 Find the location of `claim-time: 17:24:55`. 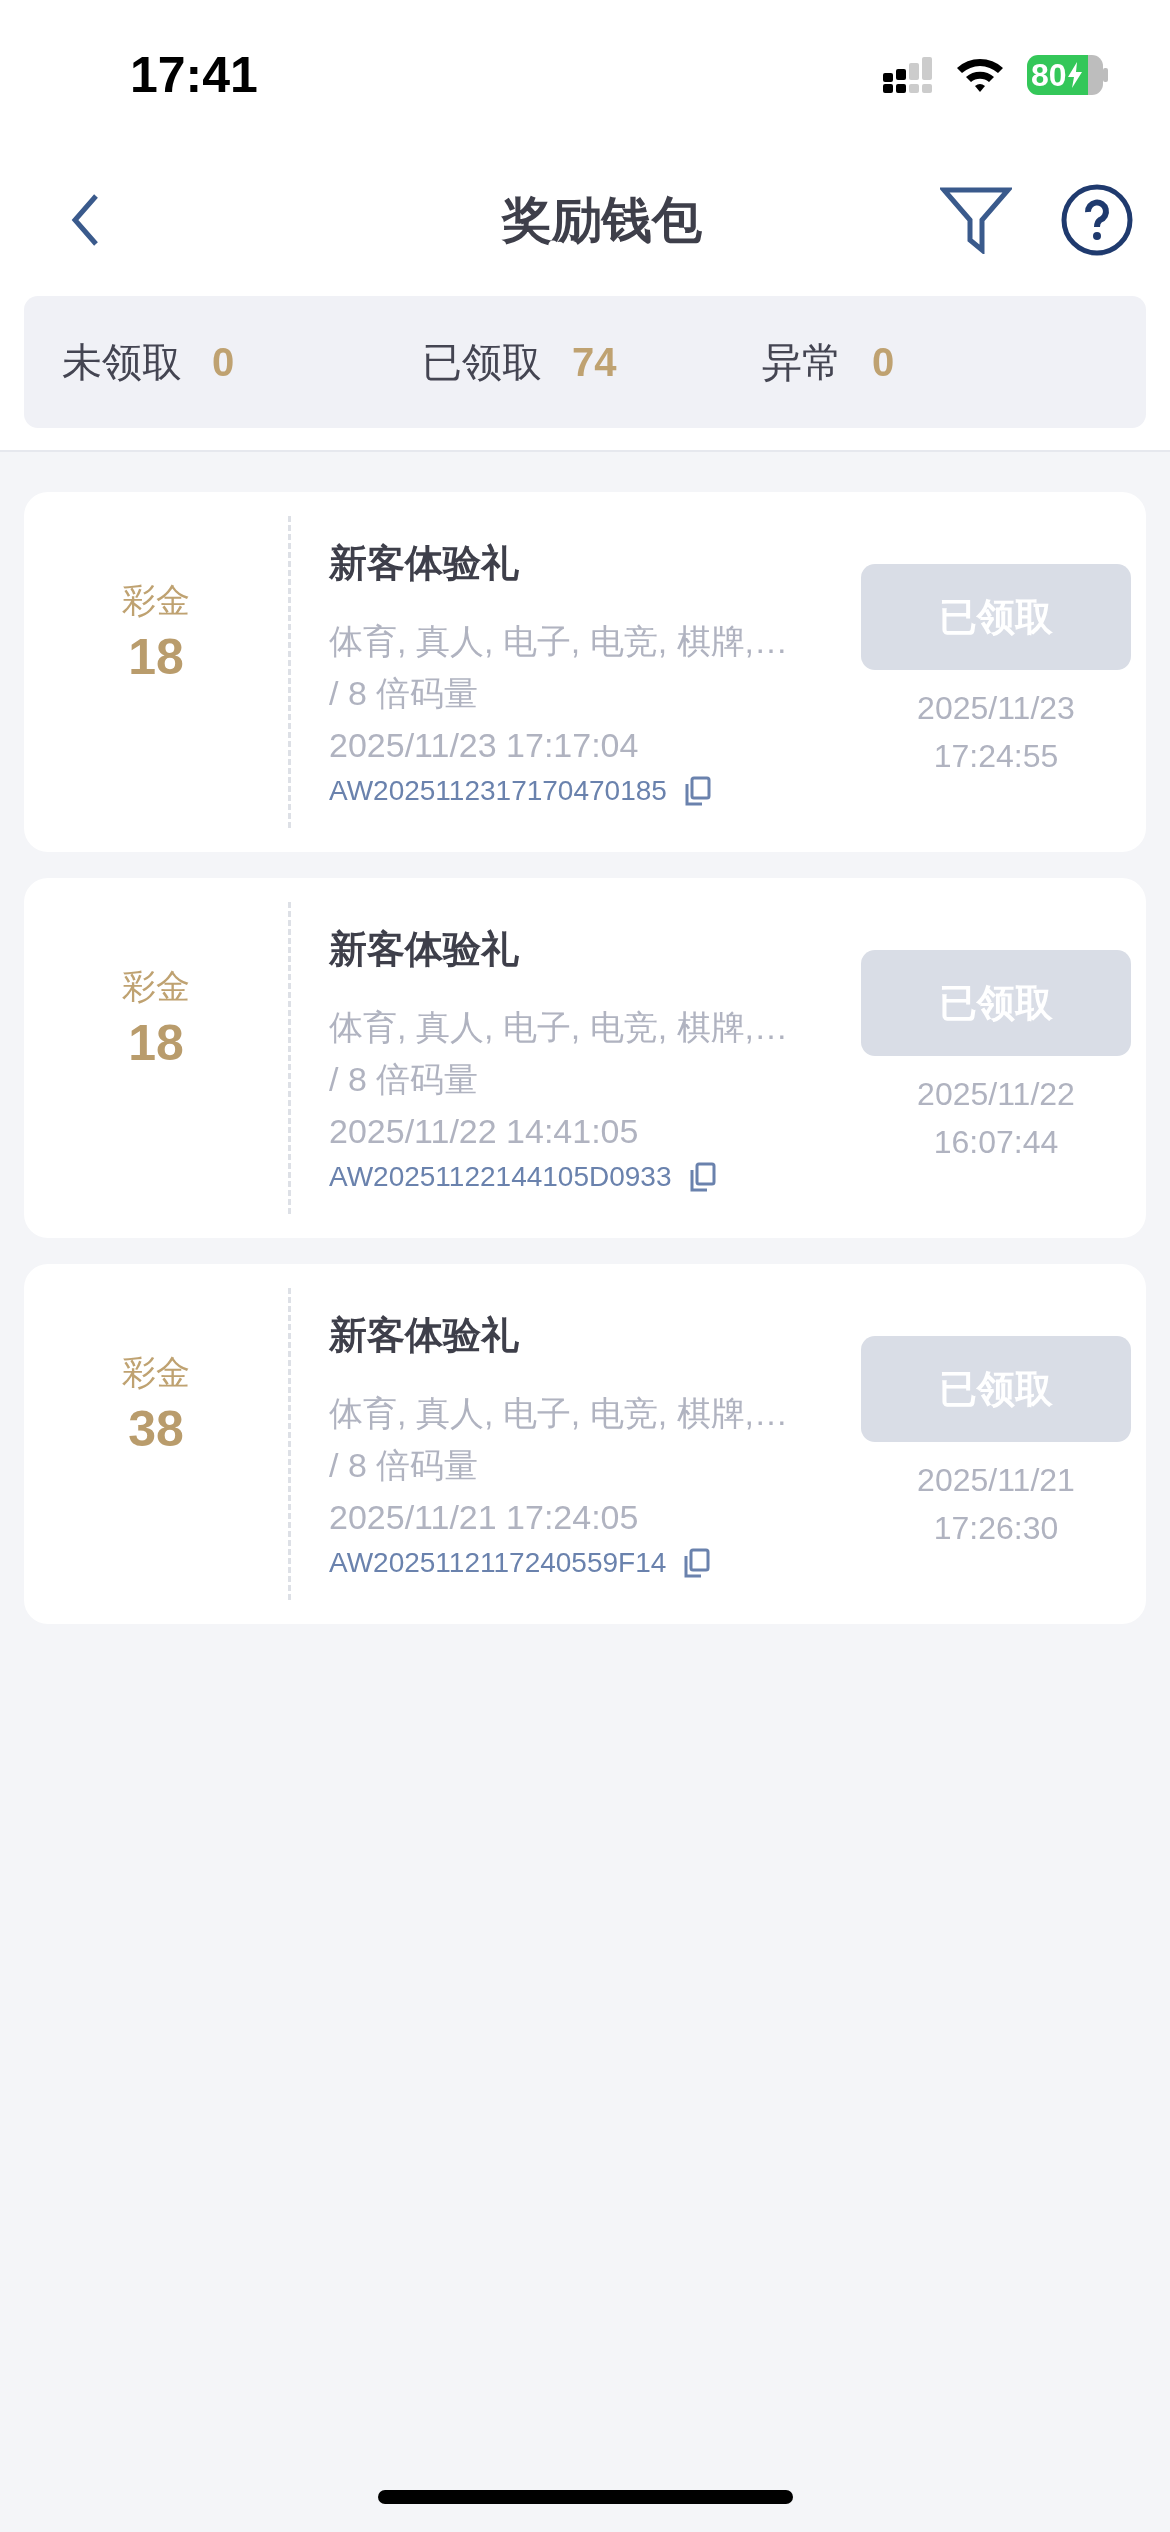

claim-time: 17:24:55 is located at coordinates (996, 756).